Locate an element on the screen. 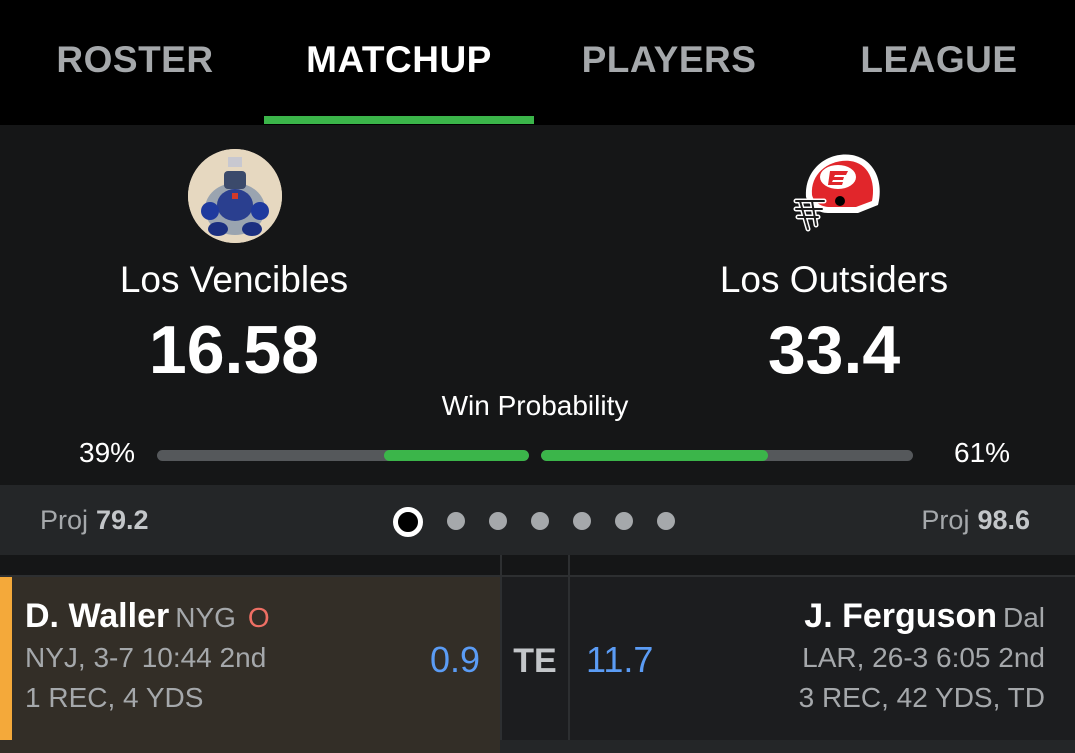 This screenshot has height=753, width=1075. home-projection: Proj 79.2 is located at coordinates (94, 520).